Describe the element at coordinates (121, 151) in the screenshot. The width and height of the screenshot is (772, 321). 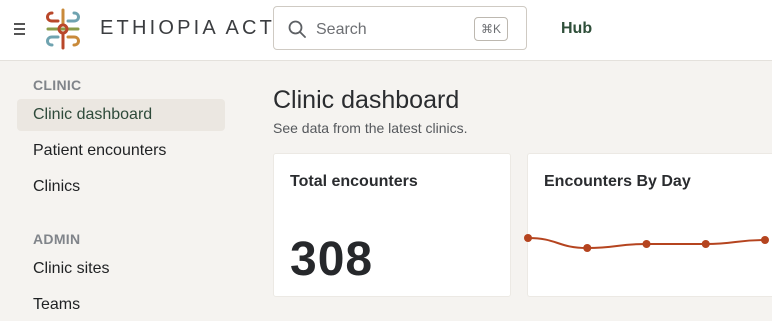
I see `sidebar-item-patient-encounters: Patient encounters` at that location.